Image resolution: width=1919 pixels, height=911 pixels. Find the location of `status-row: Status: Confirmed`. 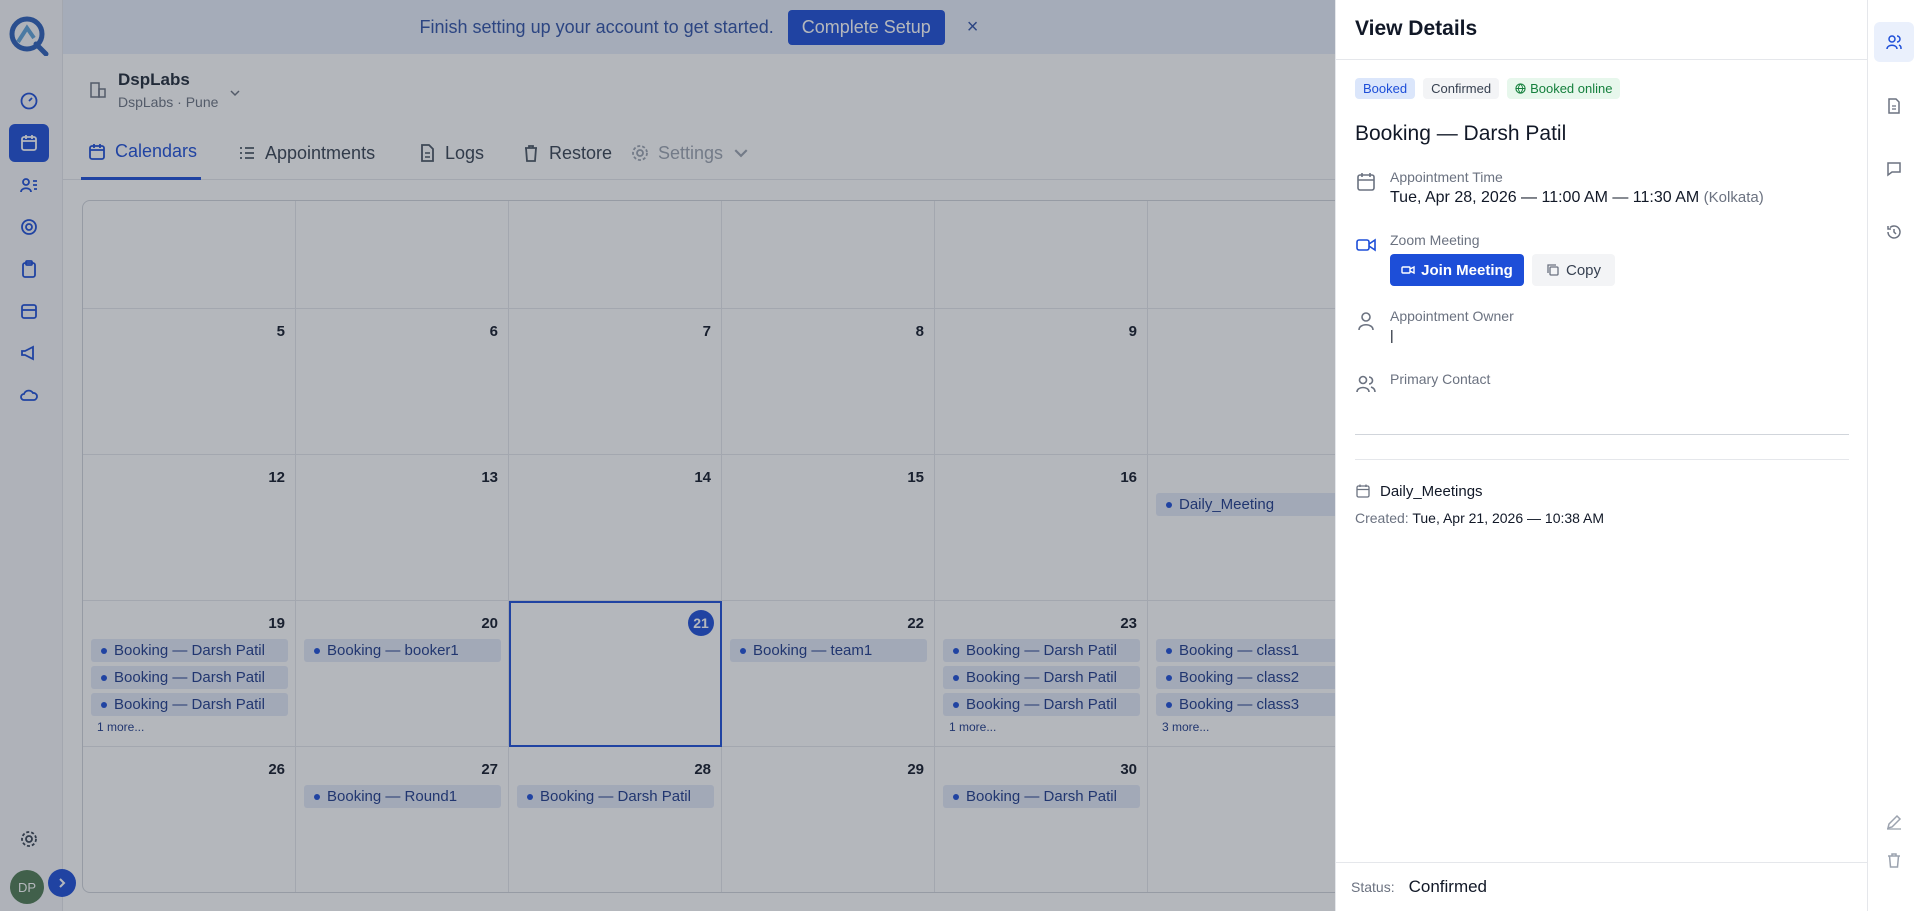

status-row: Status: Confirmed is located at coordinates (1602, 886).